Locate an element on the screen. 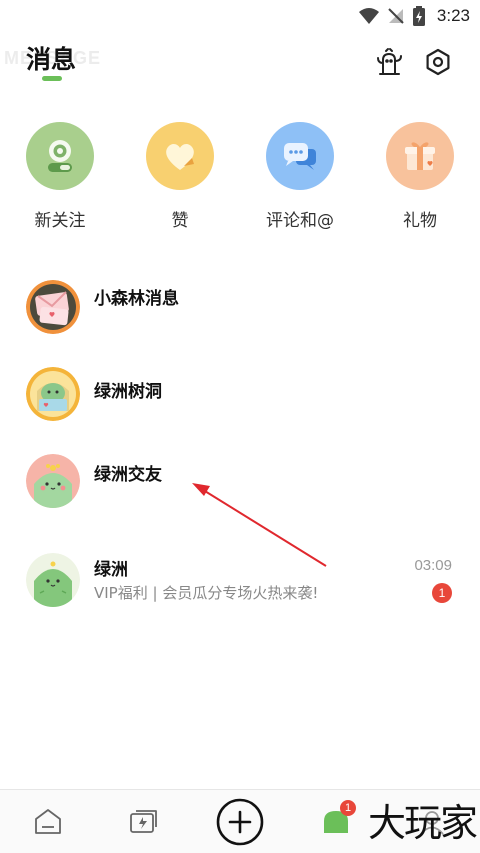 The image size is (480, 853). status-icons: 3:23 is located at coordinates (414, 16).